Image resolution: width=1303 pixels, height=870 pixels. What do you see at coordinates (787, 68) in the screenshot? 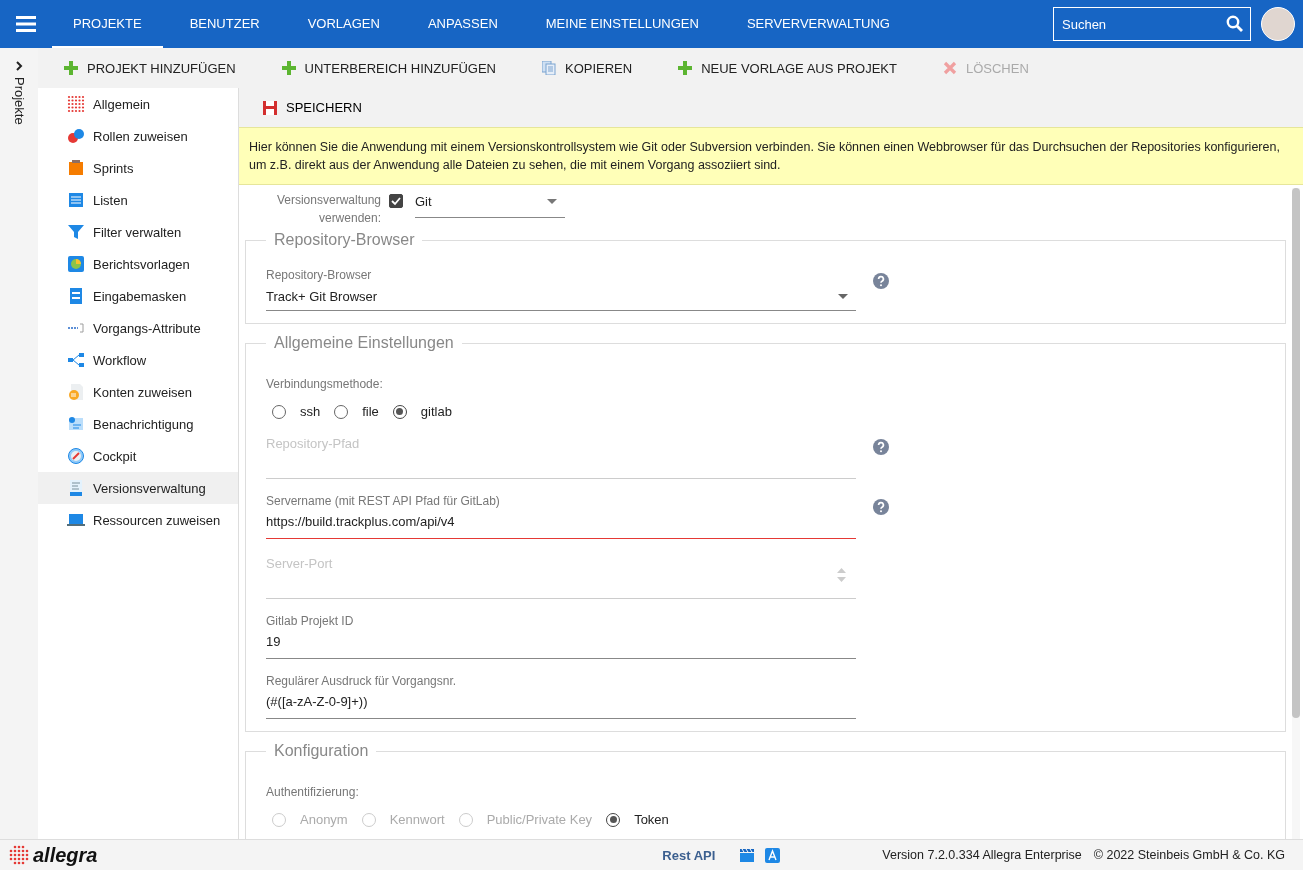
I see `toolbar-button: NEUE VORLAGE AUS PROJEKT` at bounding box center [787, 68].